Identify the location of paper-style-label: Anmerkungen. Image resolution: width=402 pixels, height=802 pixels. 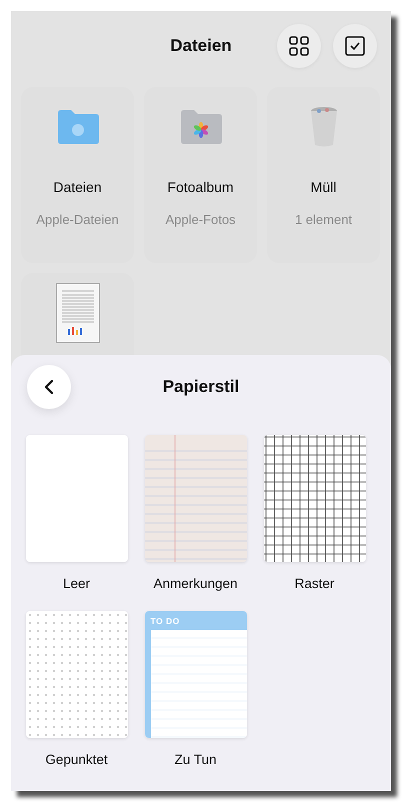
(195, 583).